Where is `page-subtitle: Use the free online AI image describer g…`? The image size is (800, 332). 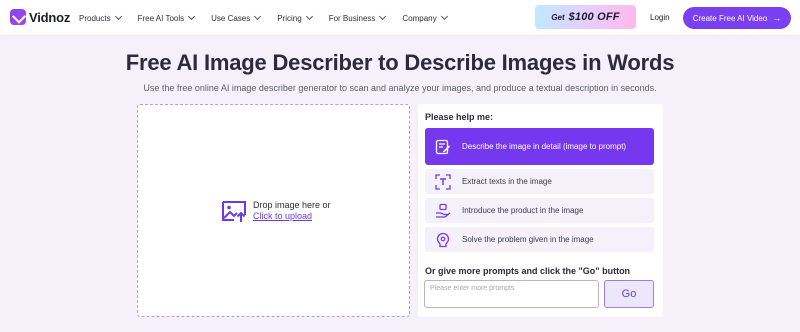
page-subtitle: Use the free online AI image describer g… is located at coordinates (400, 88).